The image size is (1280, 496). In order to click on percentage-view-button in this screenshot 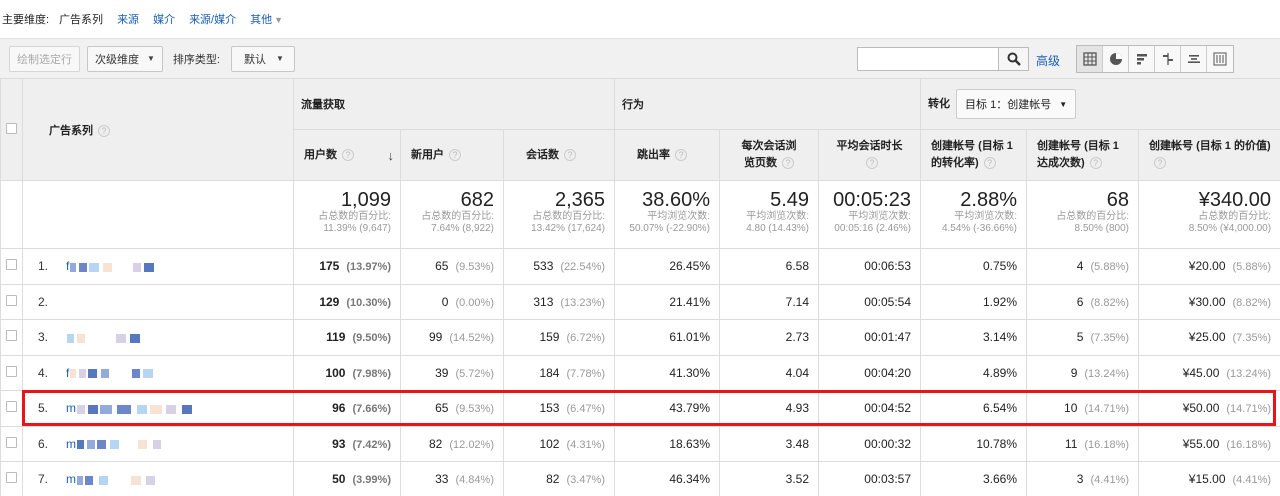, I will do `click(1116, 59)`.